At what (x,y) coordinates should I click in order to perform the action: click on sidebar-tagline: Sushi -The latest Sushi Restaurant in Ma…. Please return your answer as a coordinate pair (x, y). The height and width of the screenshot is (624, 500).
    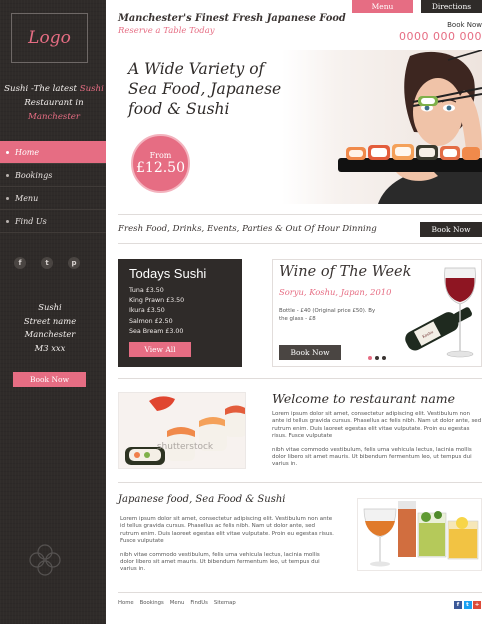
    Looking at the image, I should click on (54, 103).